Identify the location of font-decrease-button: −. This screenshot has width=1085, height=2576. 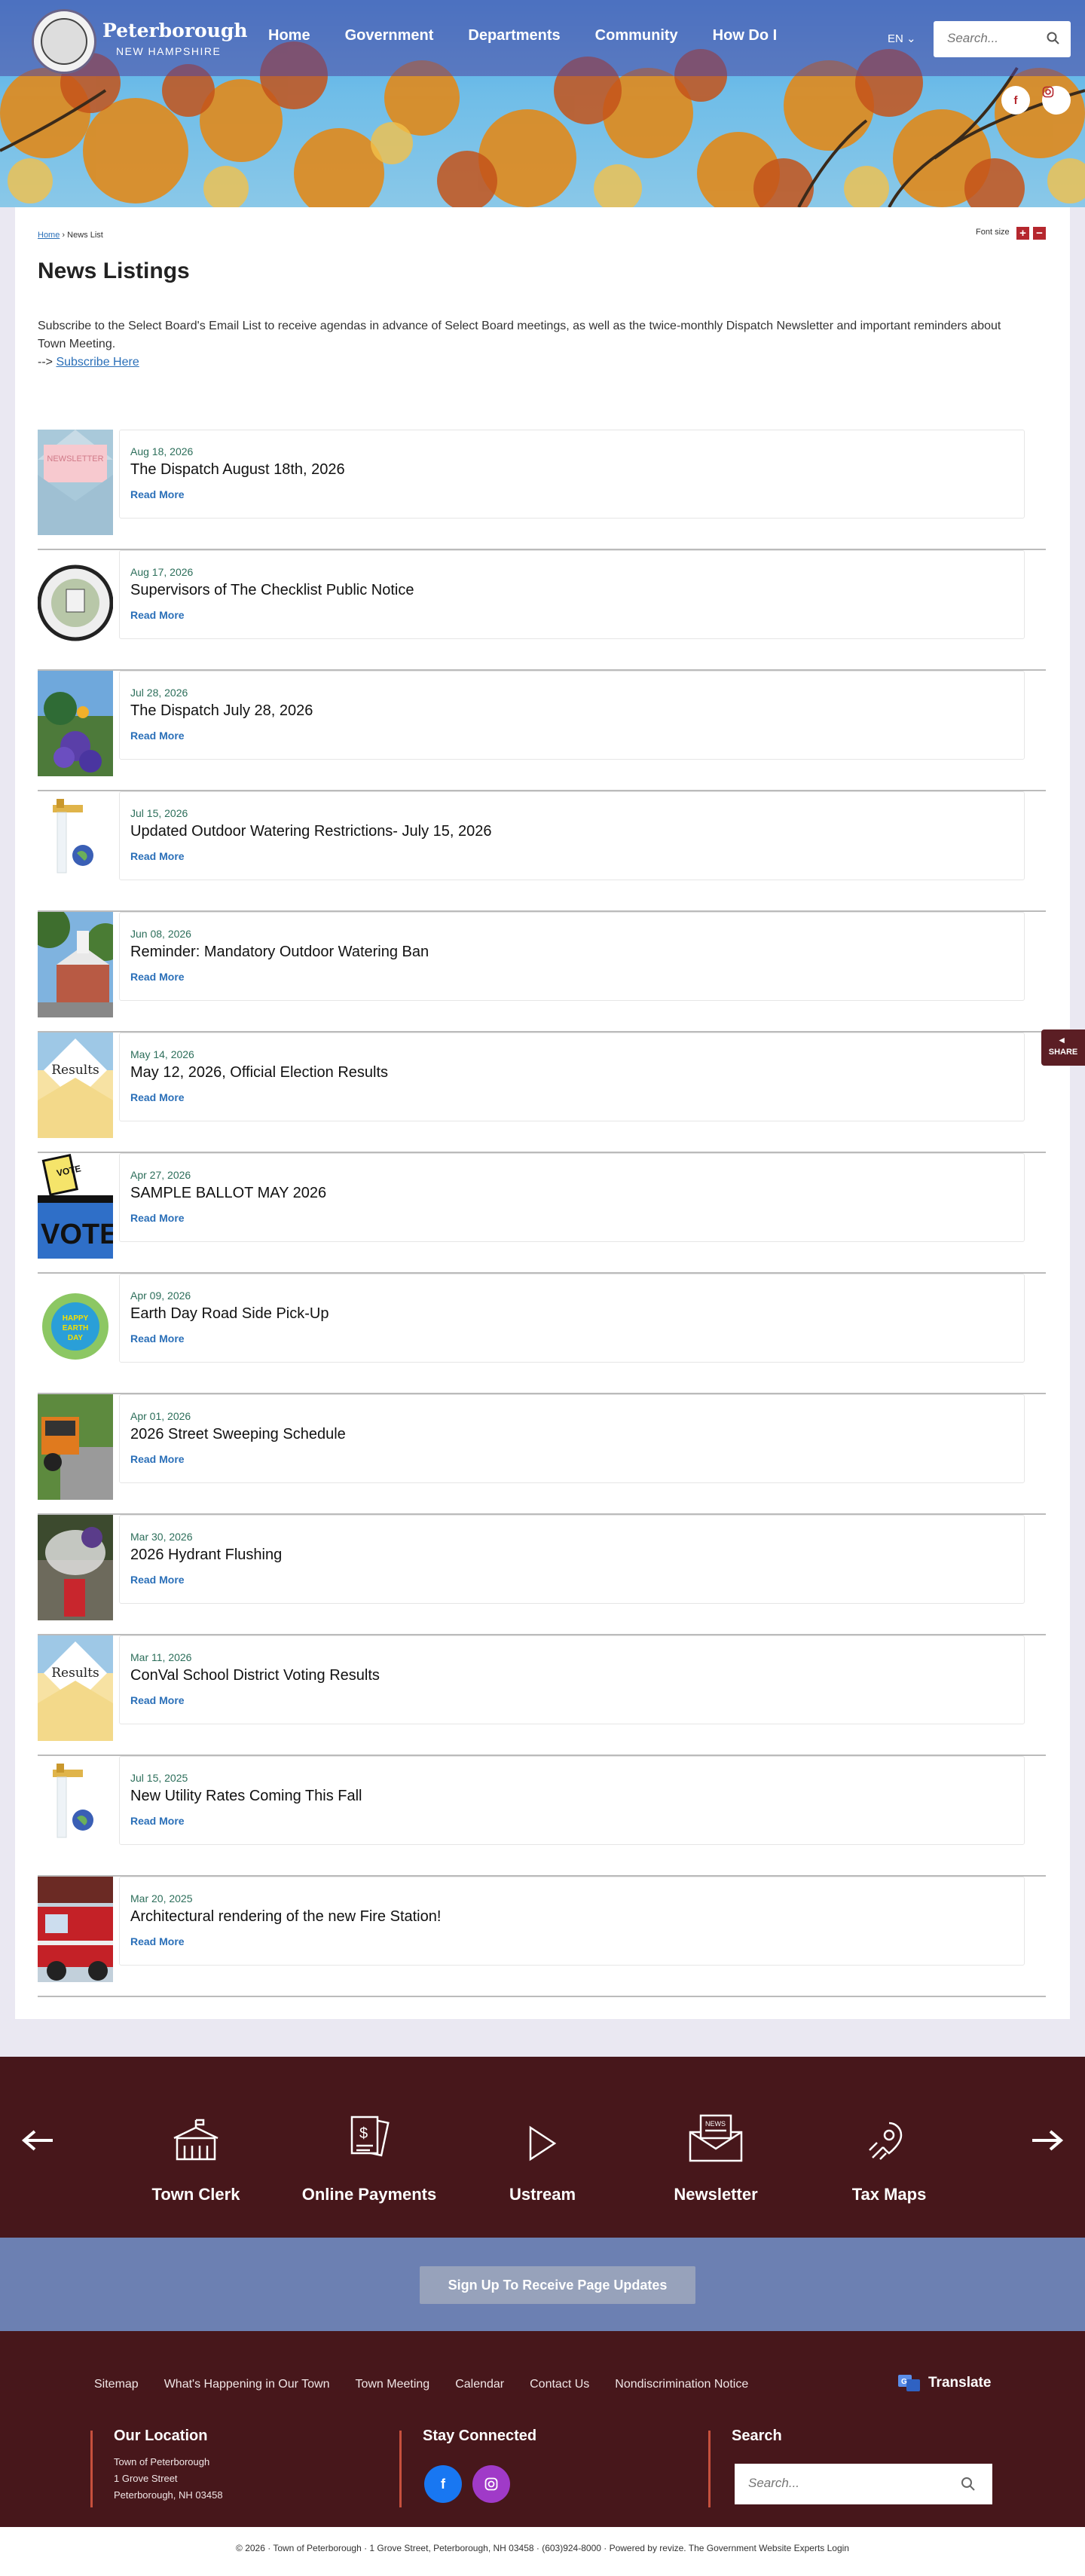
(1039, 233).